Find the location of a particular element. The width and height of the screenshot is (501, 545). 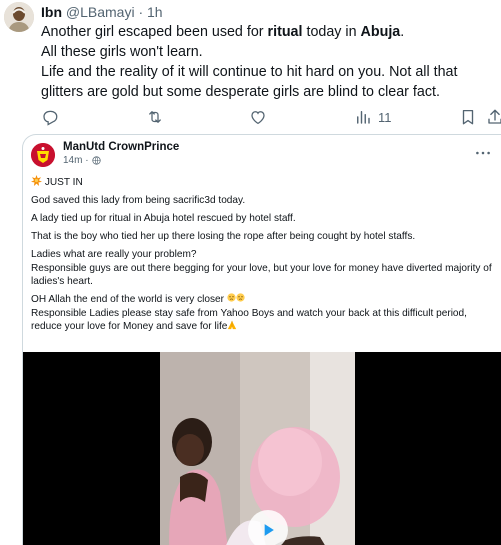

bold-keyword: ritual is located at coordinates (285, 32).